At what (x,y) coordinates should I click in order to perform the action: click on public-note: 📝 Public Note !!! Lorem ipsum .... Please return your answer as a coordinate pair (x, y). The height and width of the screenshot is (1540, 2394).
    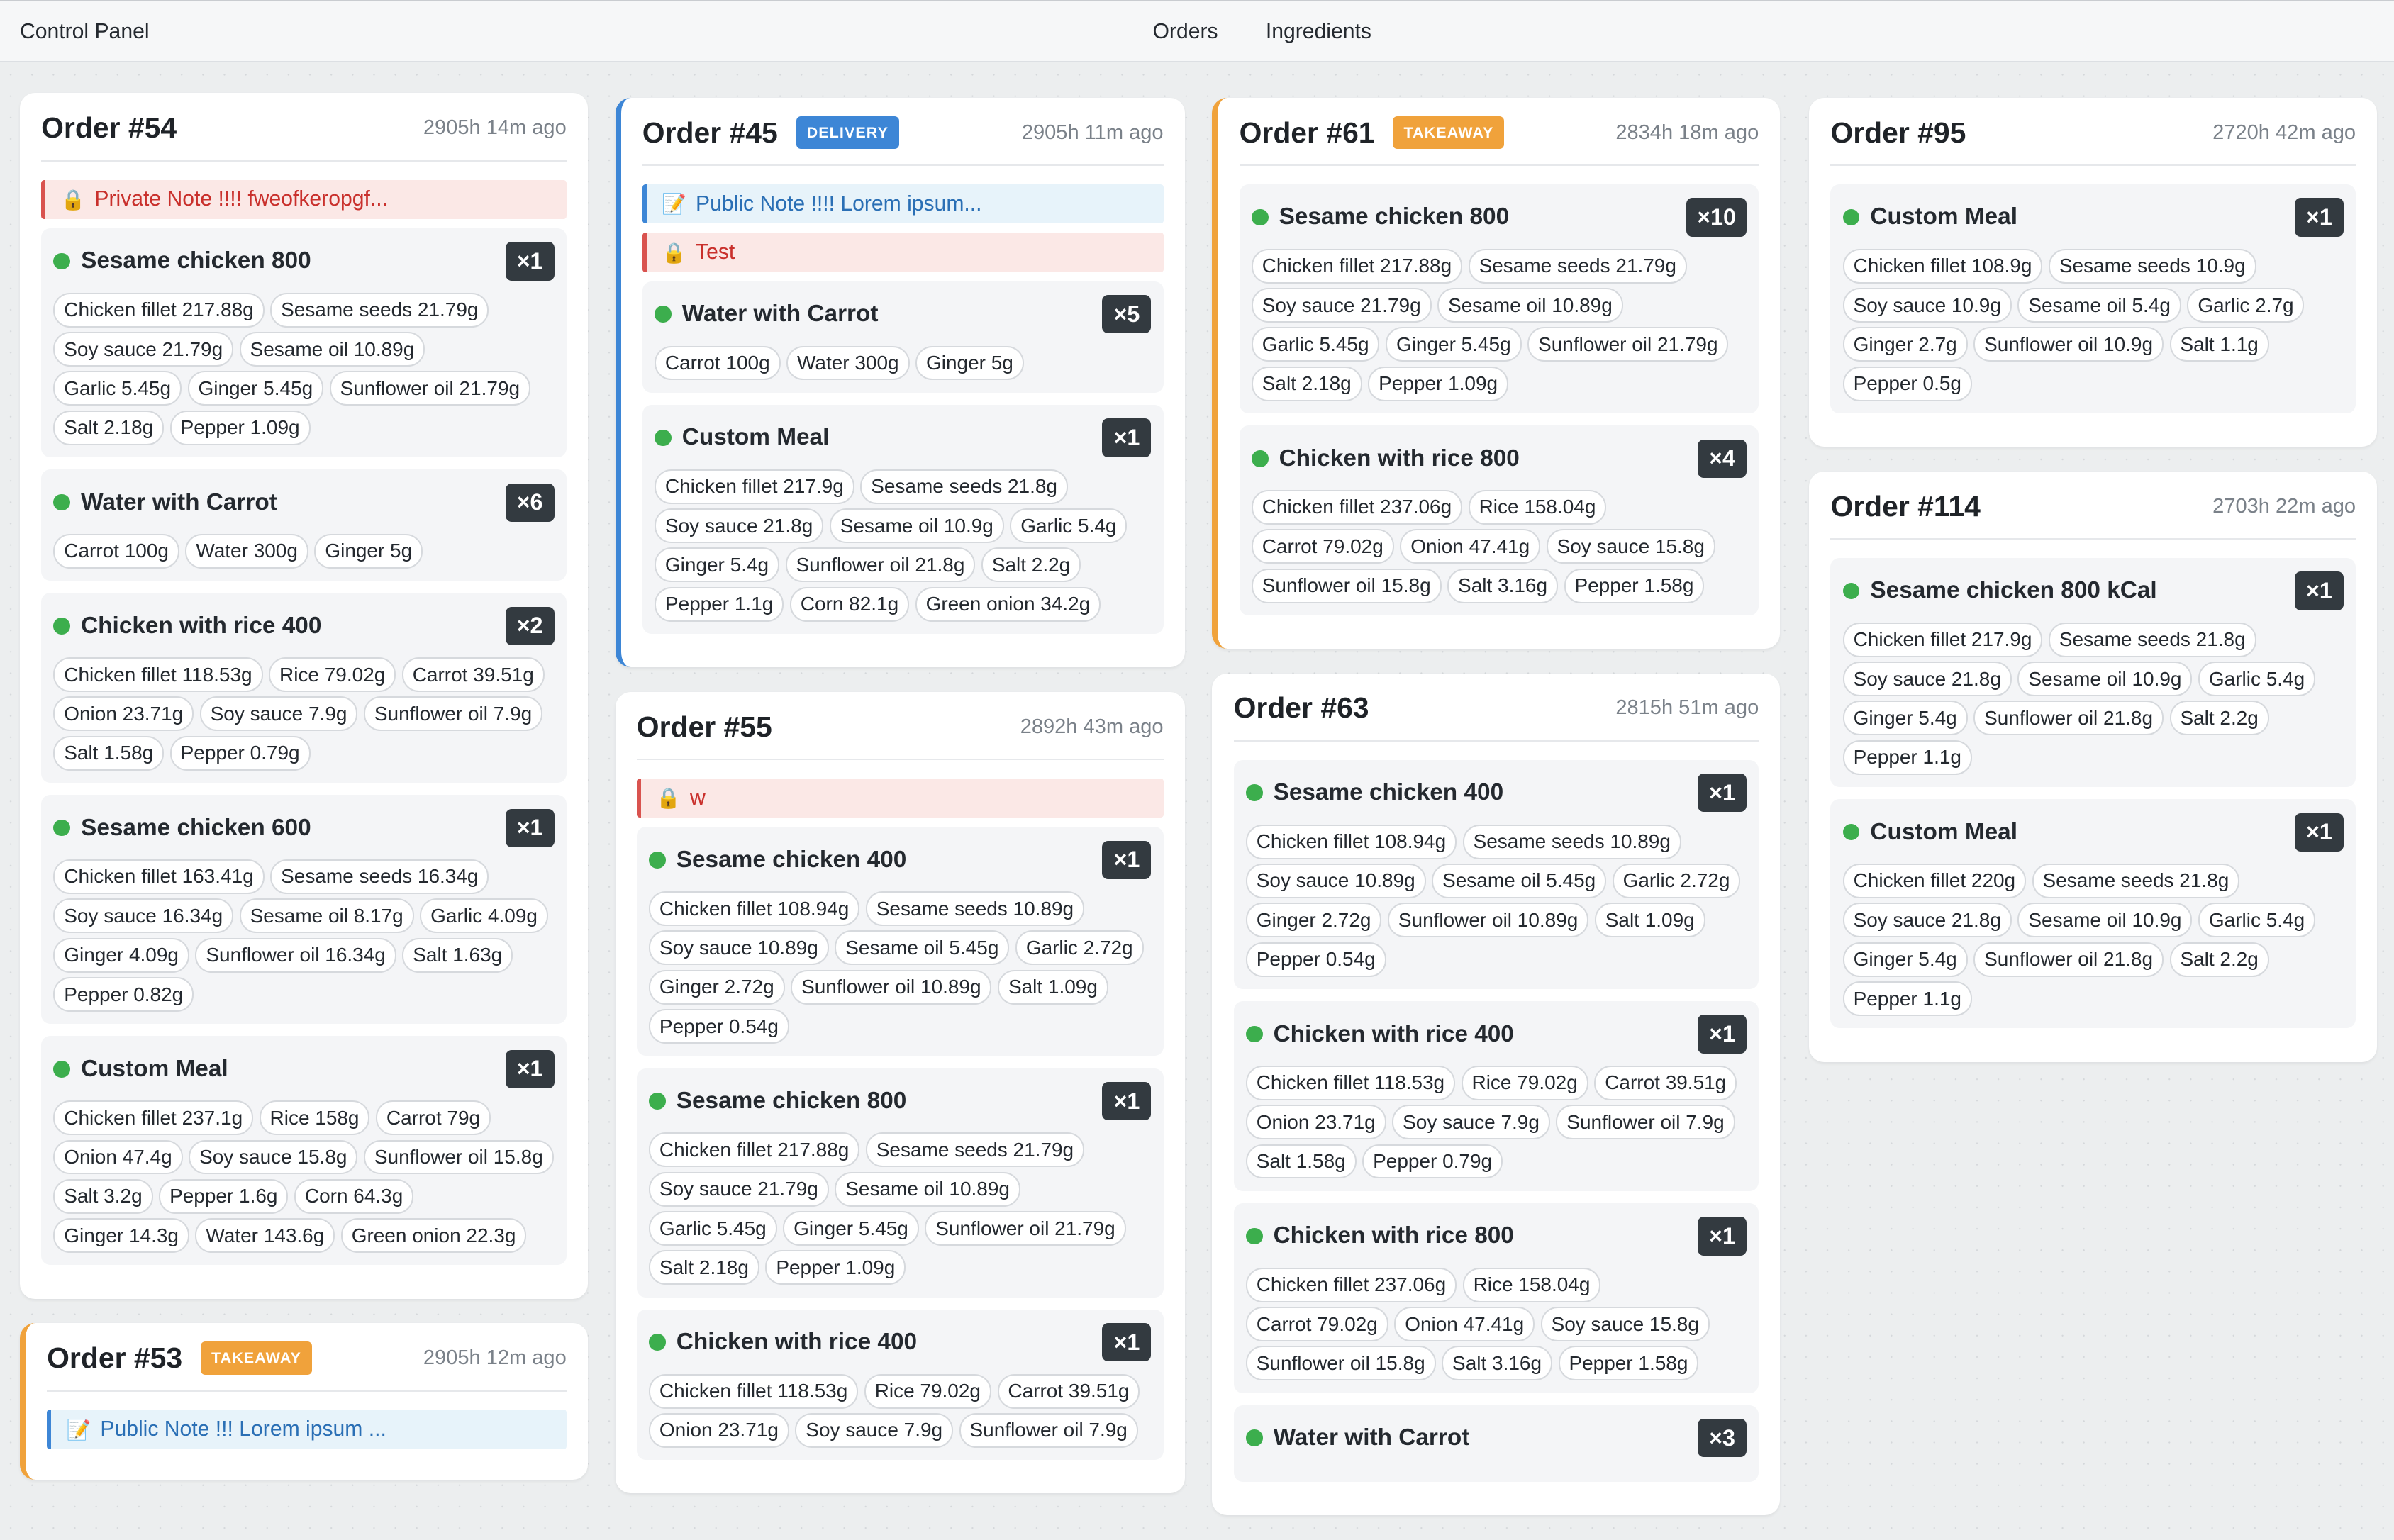
    Looking at the image, I should click on (307, 1429).